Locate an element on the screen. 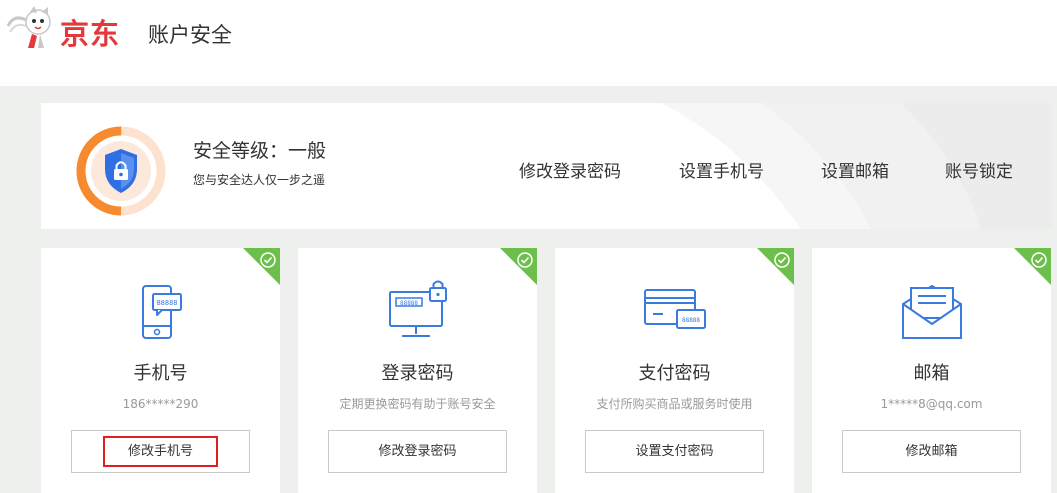  set-payment-password-button: 设置支付密码 is located at coordinates (674, 451).